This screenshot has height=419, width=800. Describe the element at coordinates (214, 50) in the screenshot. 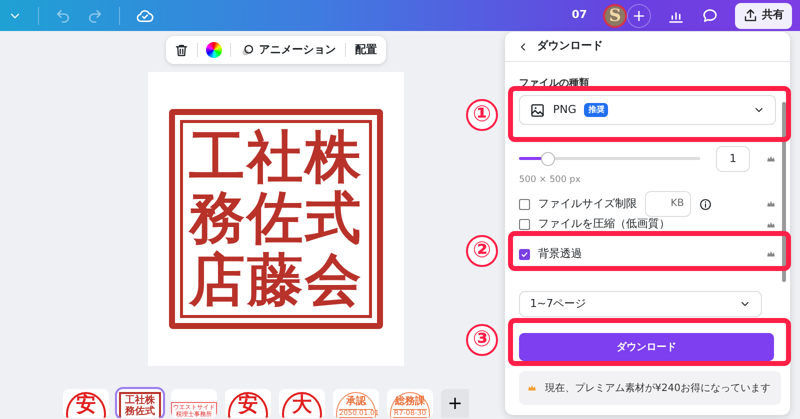

I see `color-wheel-icon` at that location.